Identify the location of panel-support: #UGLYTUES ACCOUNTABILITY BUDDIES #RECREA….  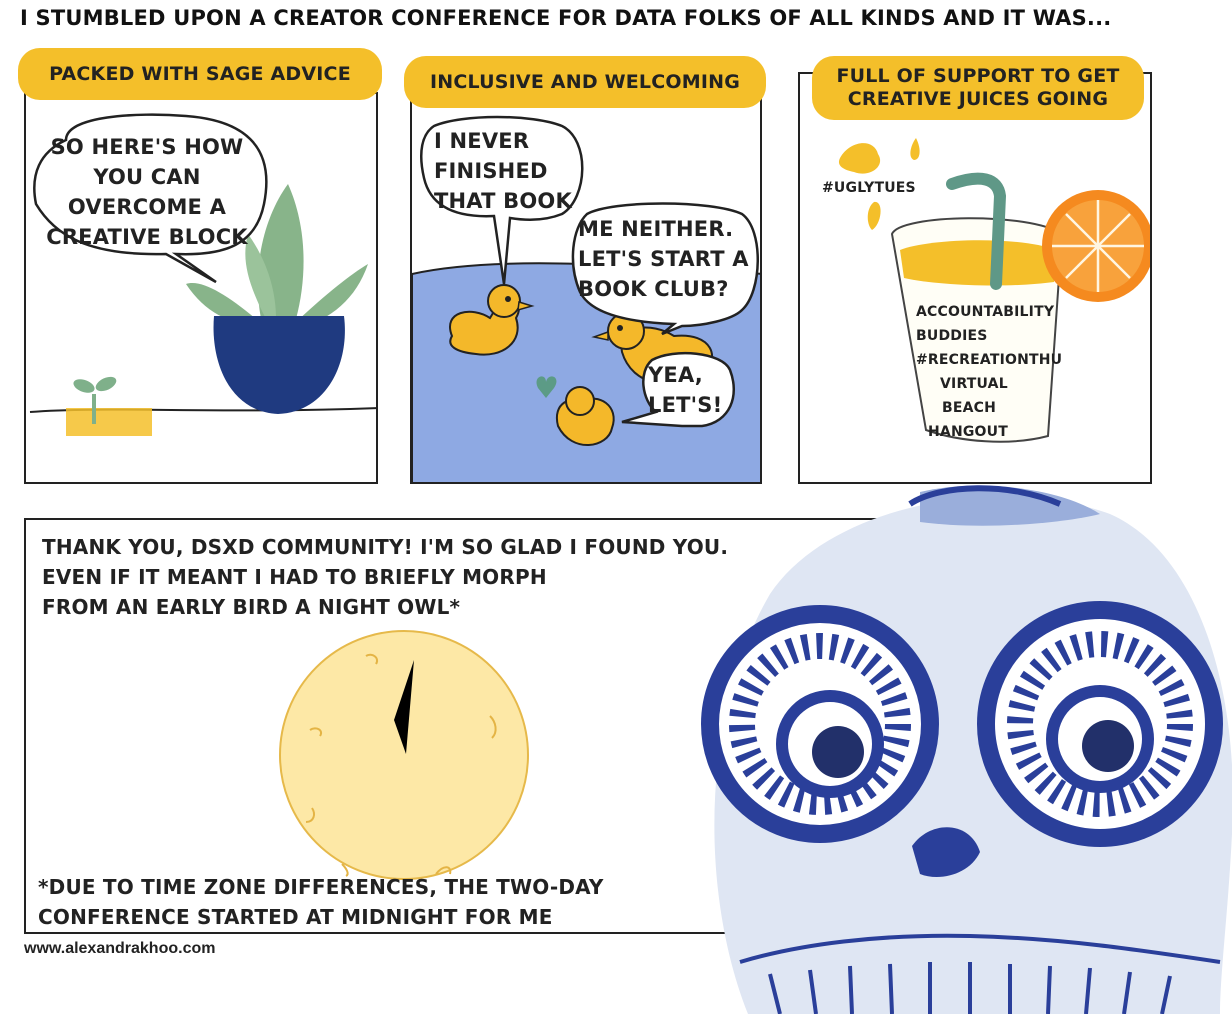
(975, 278).